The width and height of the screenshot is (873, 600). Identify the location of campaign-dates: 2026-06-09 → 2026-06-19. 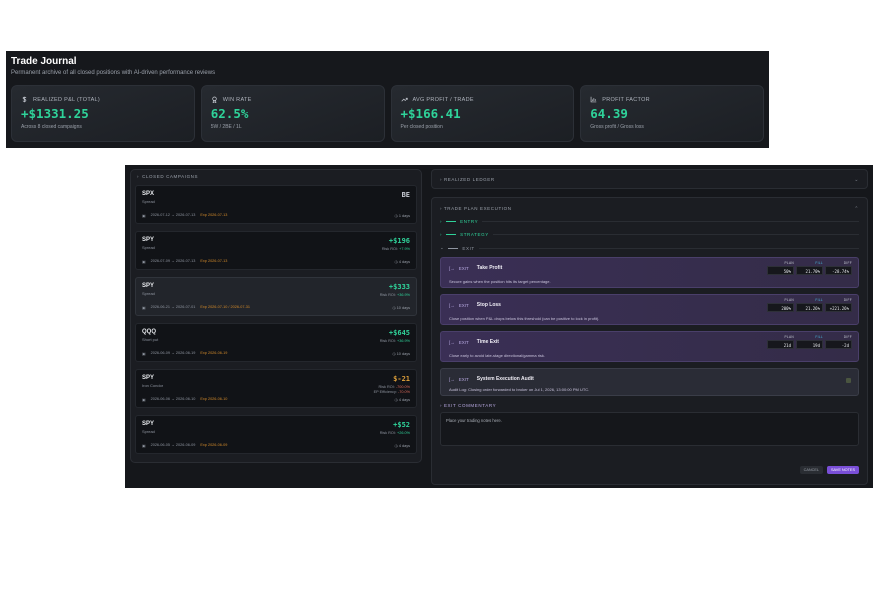
(173, 353).